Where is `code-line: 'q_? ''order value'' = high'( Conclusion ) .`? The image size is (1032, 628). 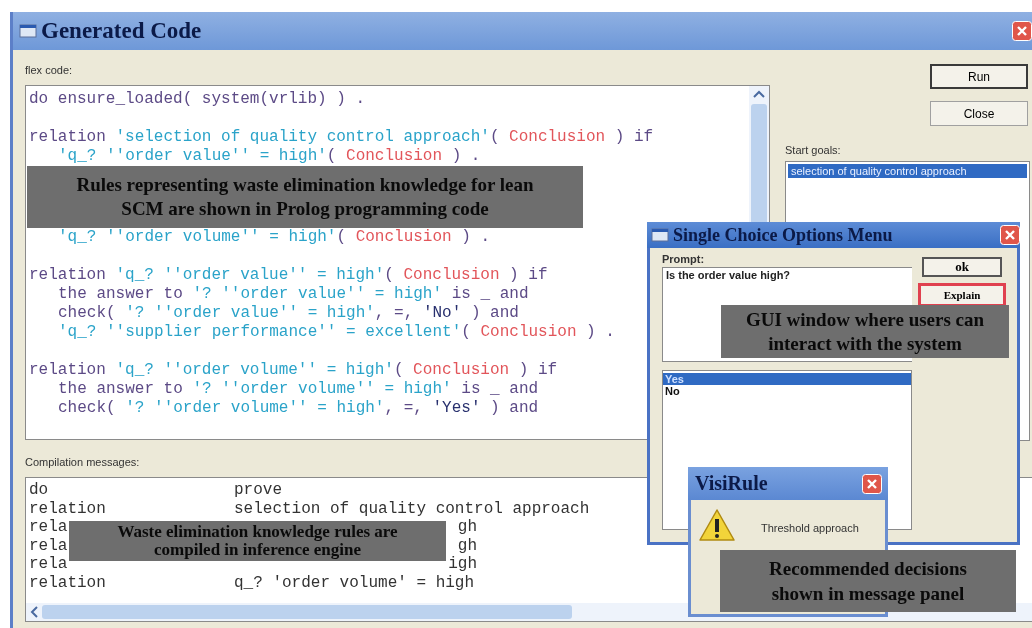
code-line: 'q_? ''order value'' = high'( Conclusion ) . is located at coordinates (269, 156).